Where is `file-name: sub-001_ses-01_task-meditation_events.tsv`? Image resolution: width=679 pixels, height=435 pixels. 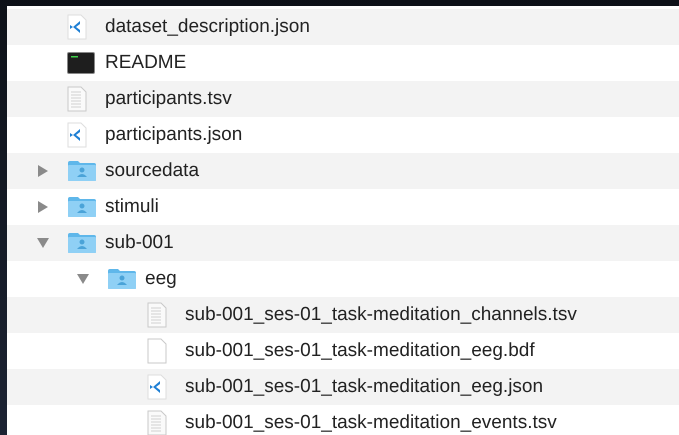
file-name: sub-001_ses-01_task-meditation_events.tsv is located at coordinates (371, 422).